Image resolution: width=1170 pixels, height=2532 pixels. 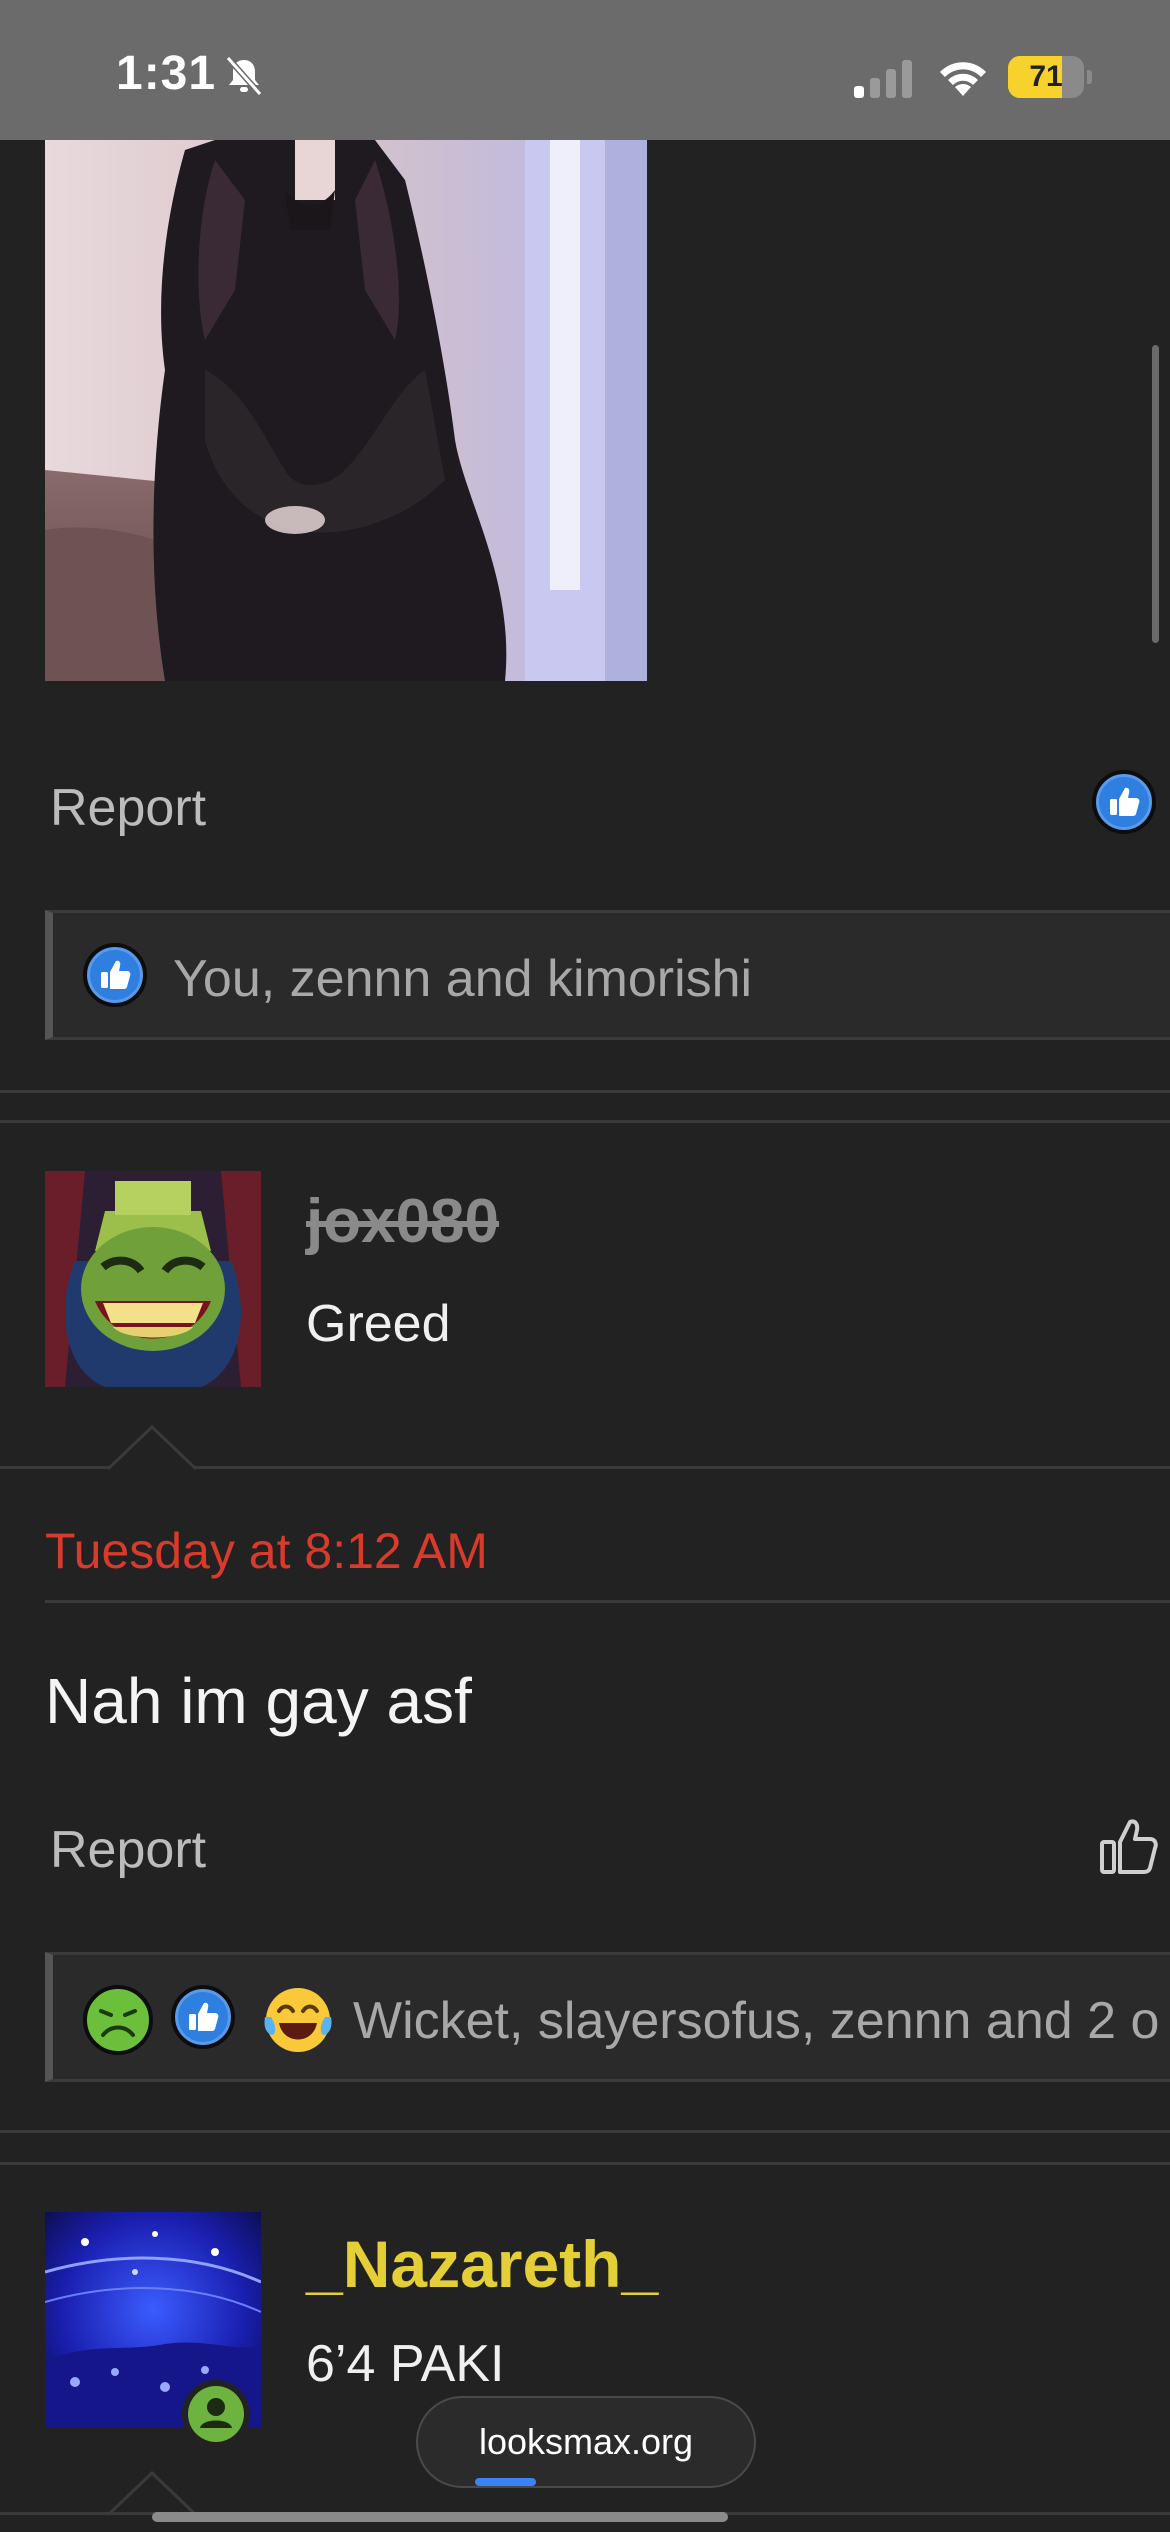 I want to click on like-outline-icon, so click(x=1129, y=1847).